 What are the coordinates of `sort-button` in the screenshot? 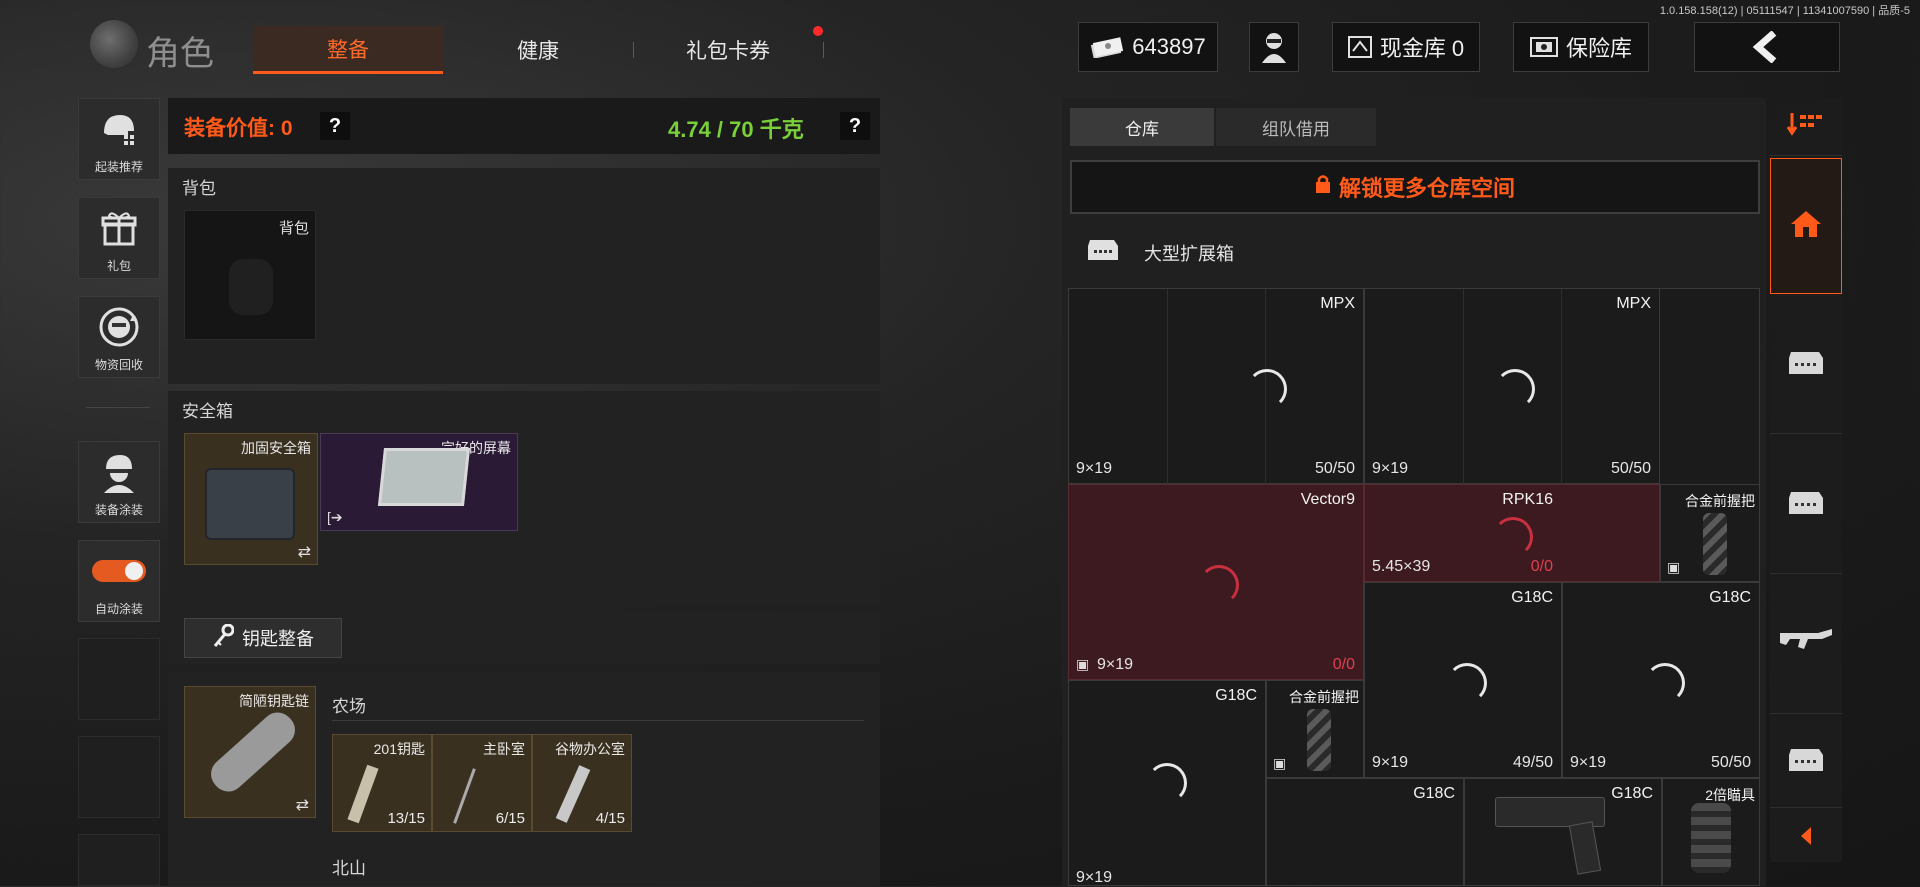 It's located at (1806, 127).